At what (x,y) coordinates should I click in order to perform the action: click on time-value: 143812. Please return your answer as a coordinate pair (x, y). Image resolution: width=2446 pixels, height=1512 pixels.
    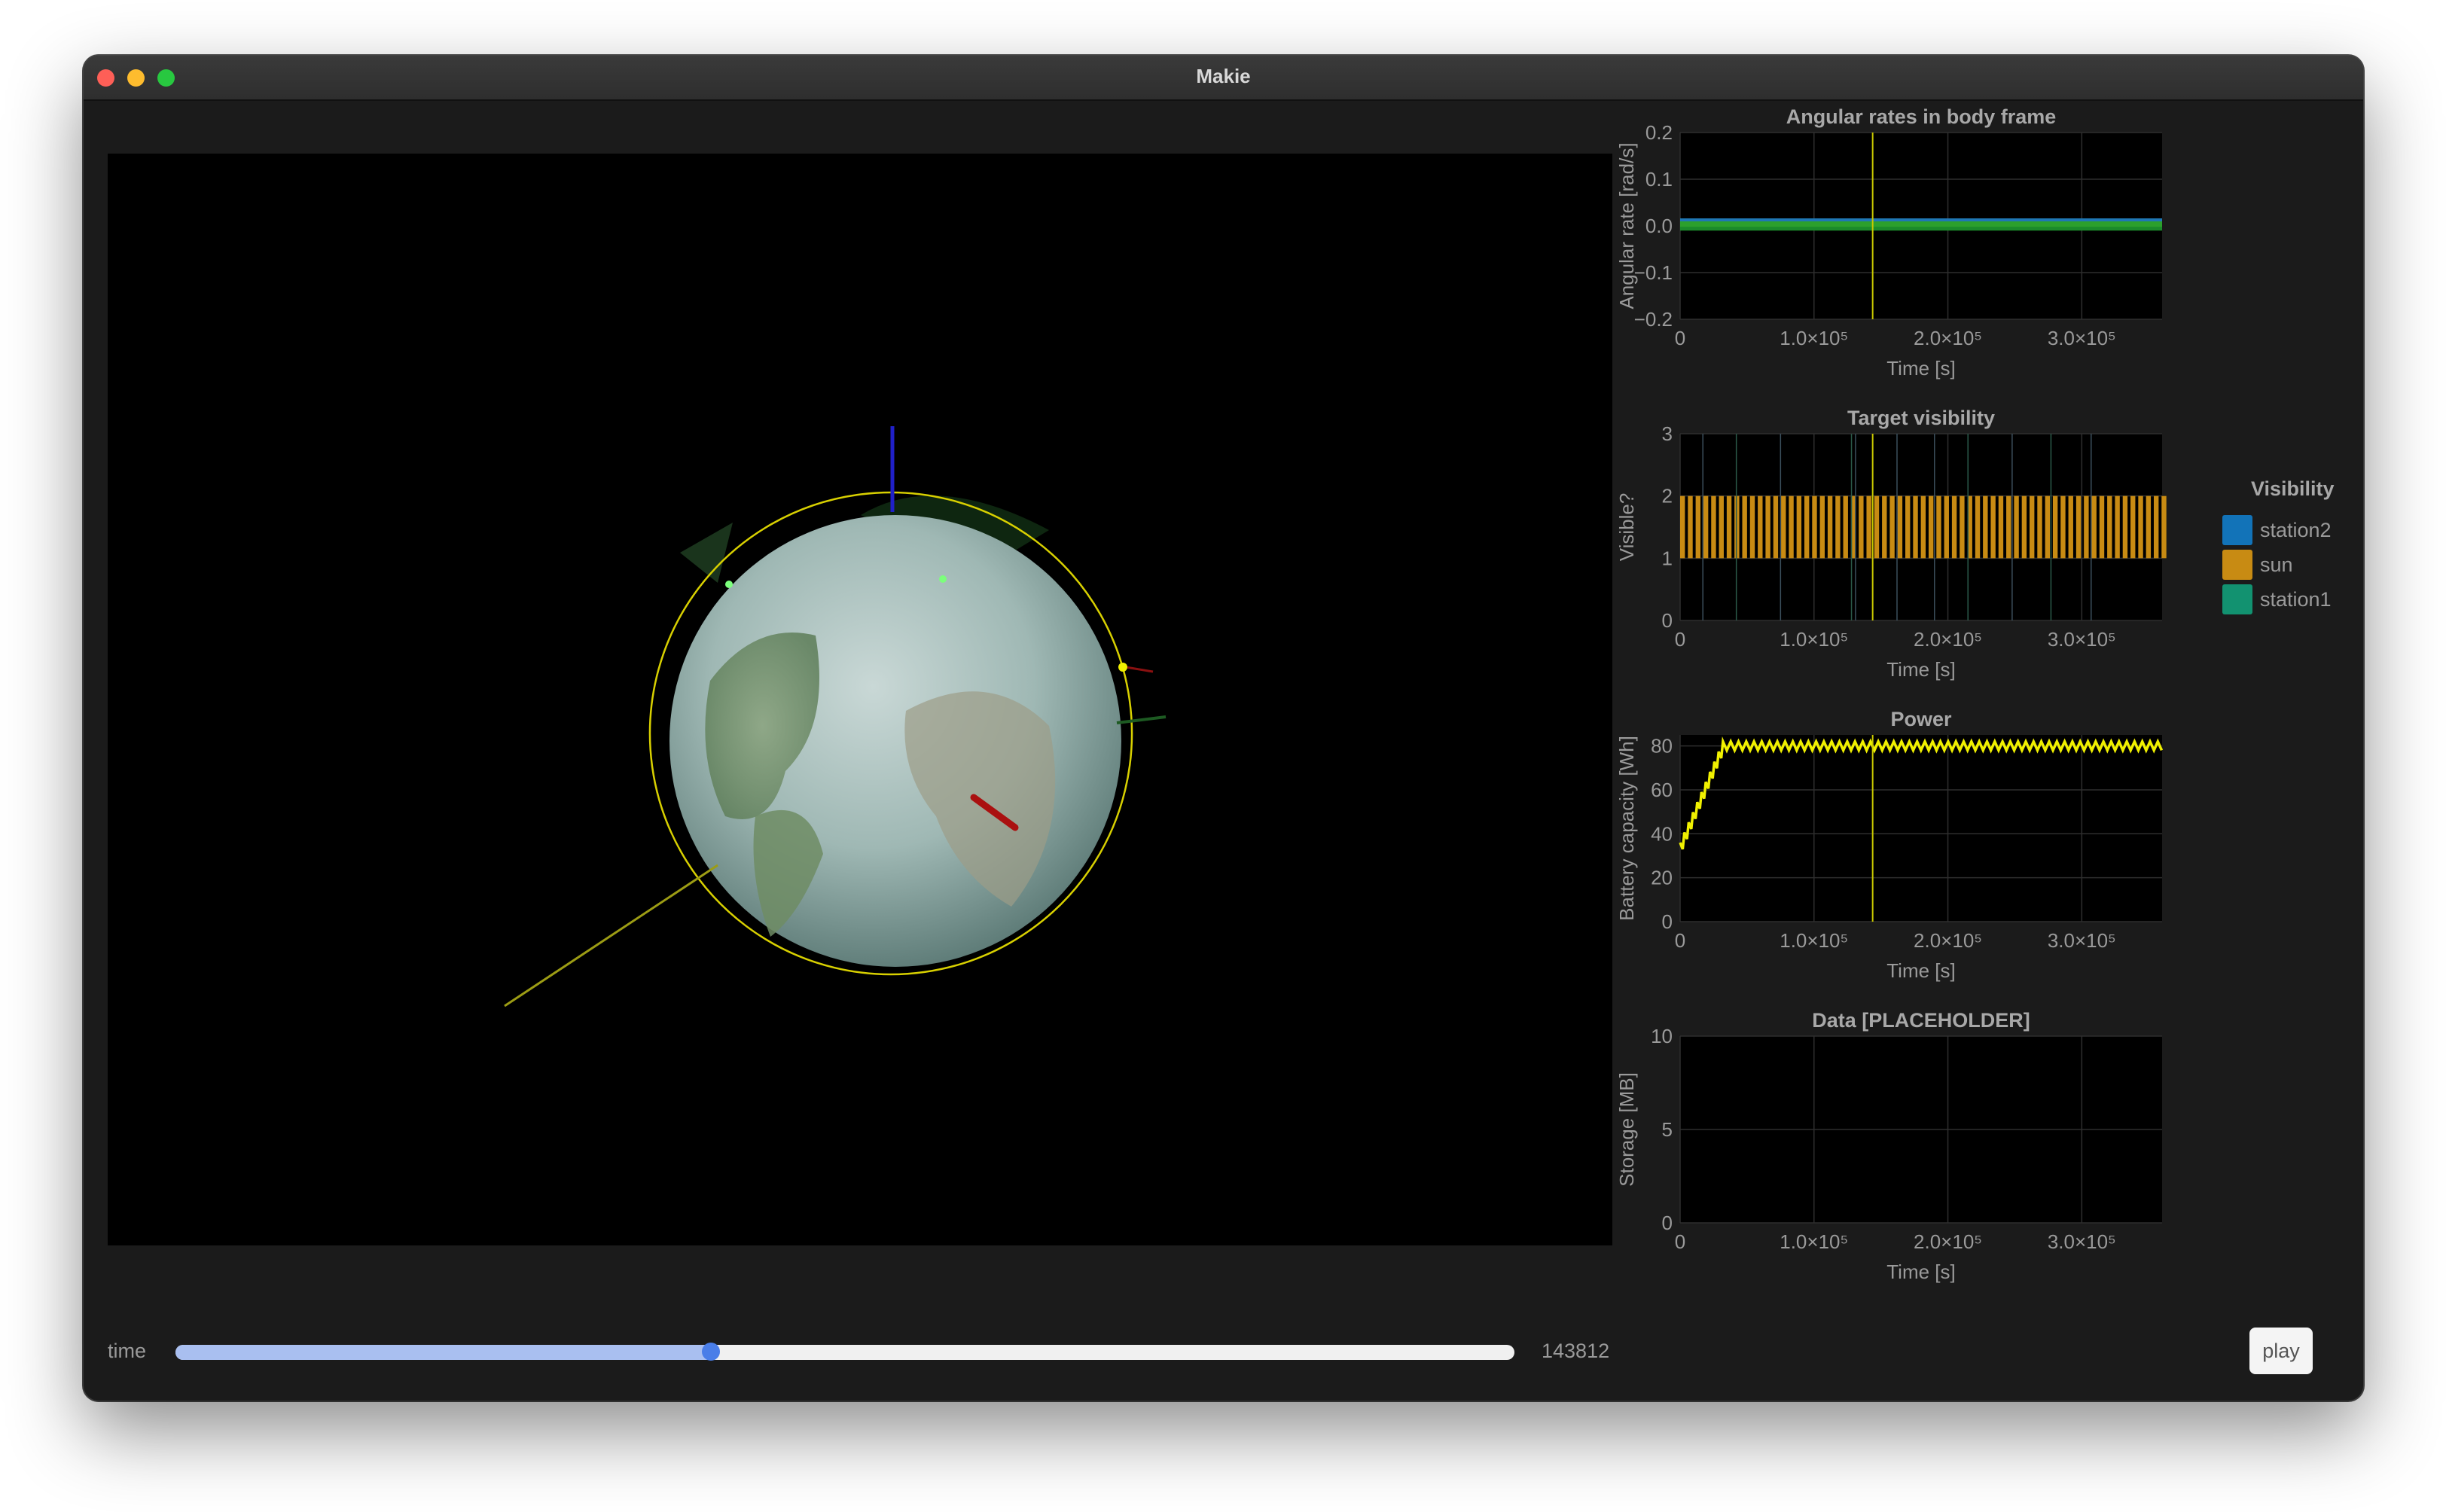
    Looking at the image, I should click on (1576, 1351).